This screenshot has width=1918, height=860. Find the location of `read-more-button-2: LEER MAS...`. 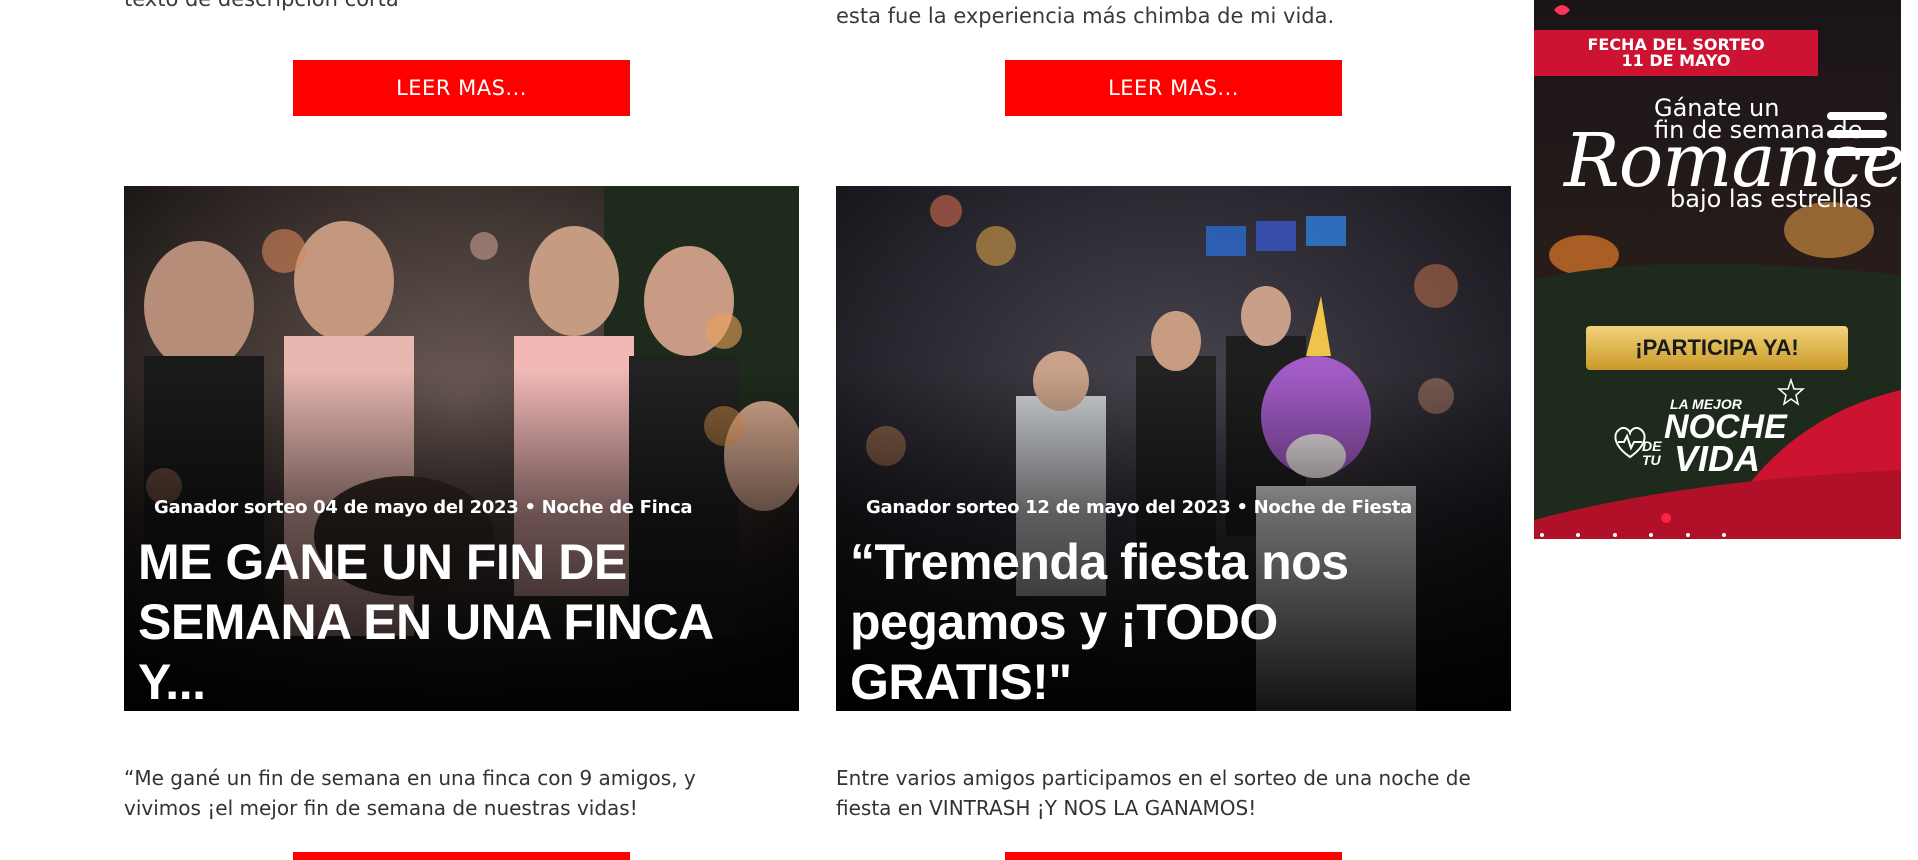

read-more-button-2: LEER MAS... is located at coordinates (1173, 88).